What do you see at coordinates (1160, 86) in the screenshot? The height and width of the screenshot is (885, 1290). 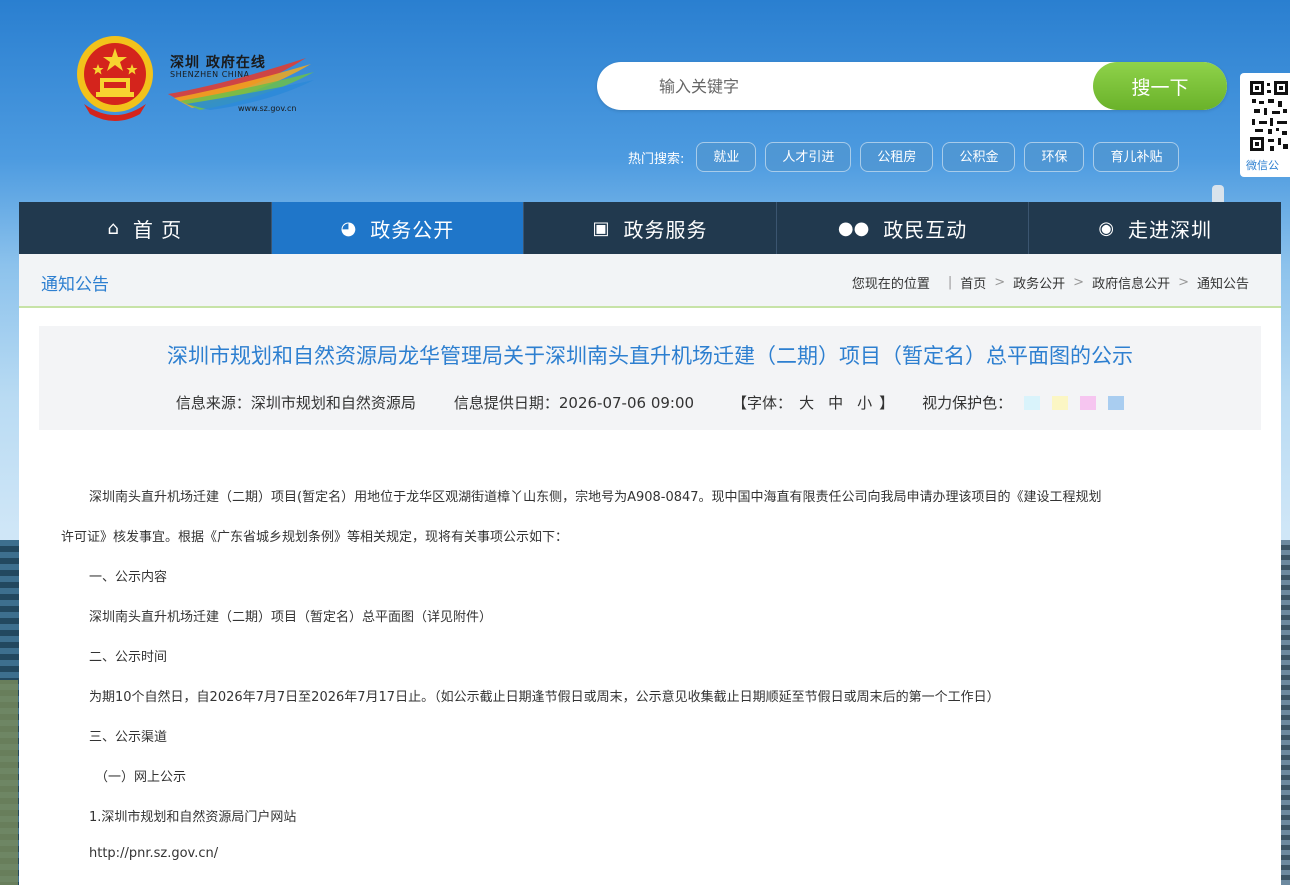 I see `search-button: 搜一下` at bounding box center [1160, 86].